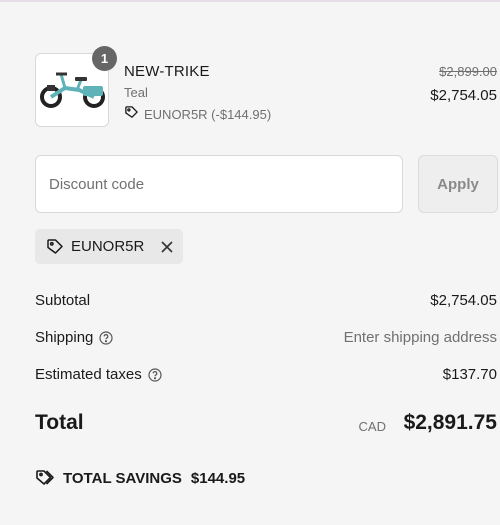 Image resolution: width=500 pixels, height=525 pixels. I want to click on top-divider, so click(250, 1).